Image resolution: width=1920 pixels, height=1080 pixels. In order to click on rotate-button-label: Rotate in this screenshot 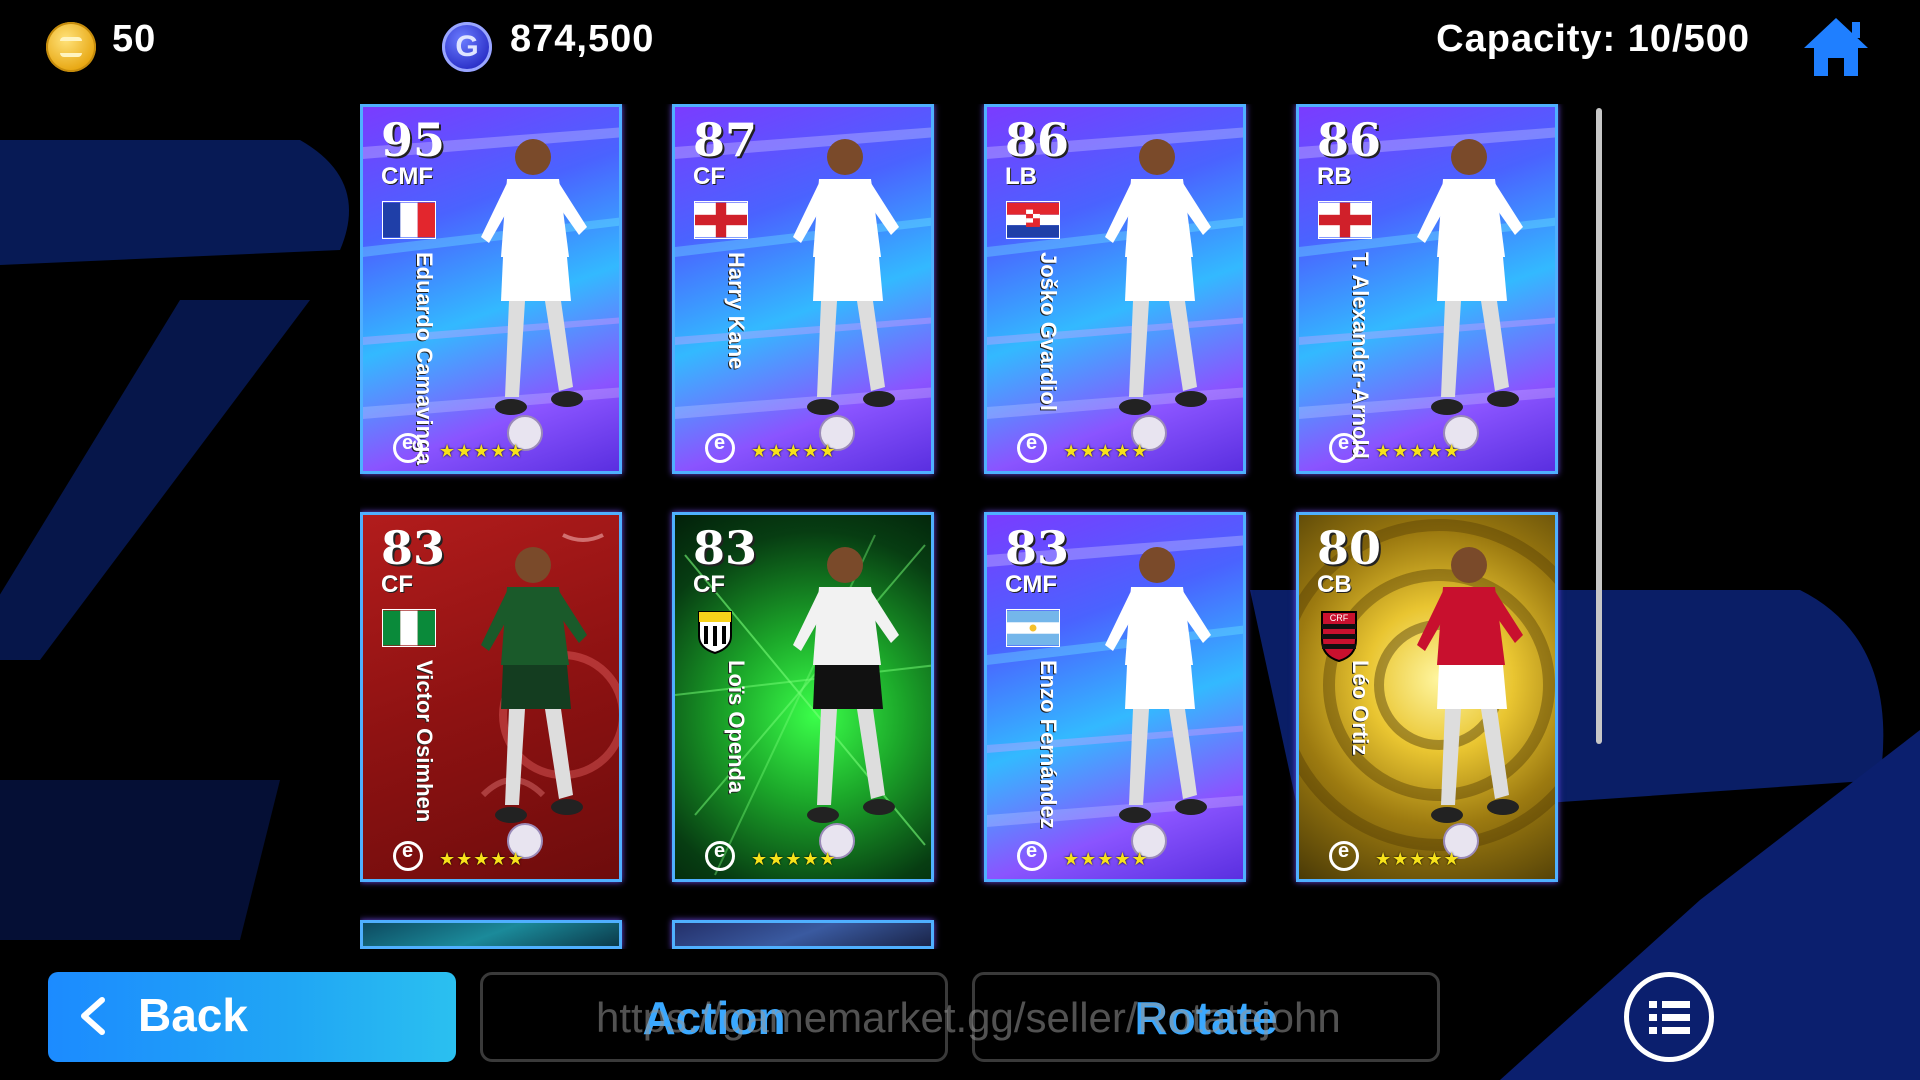, I will do `click(1206, 1018)`.